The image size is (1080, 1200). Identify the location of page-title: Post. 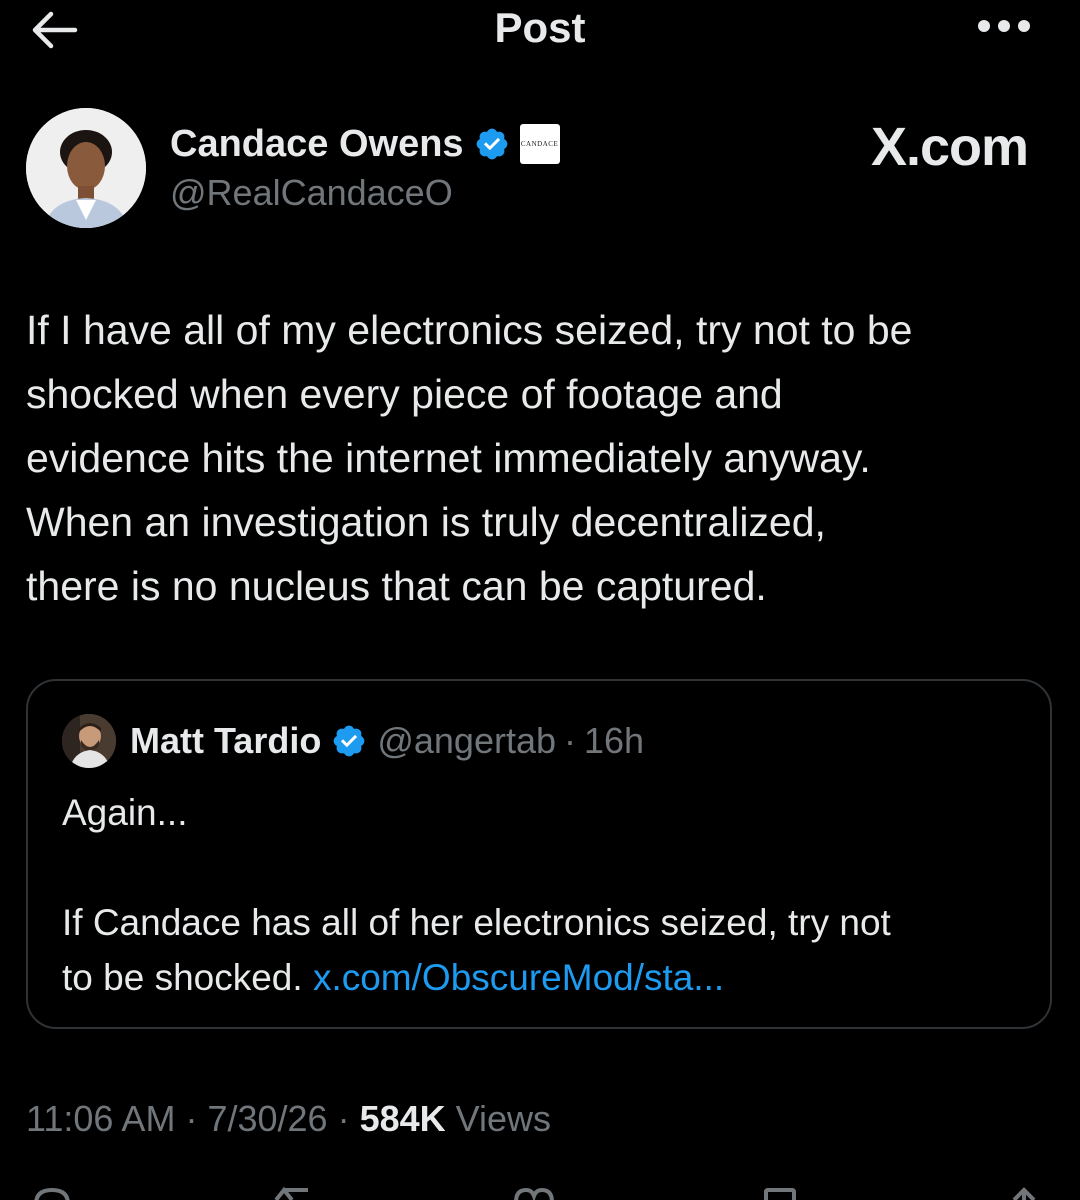
(540, 27).